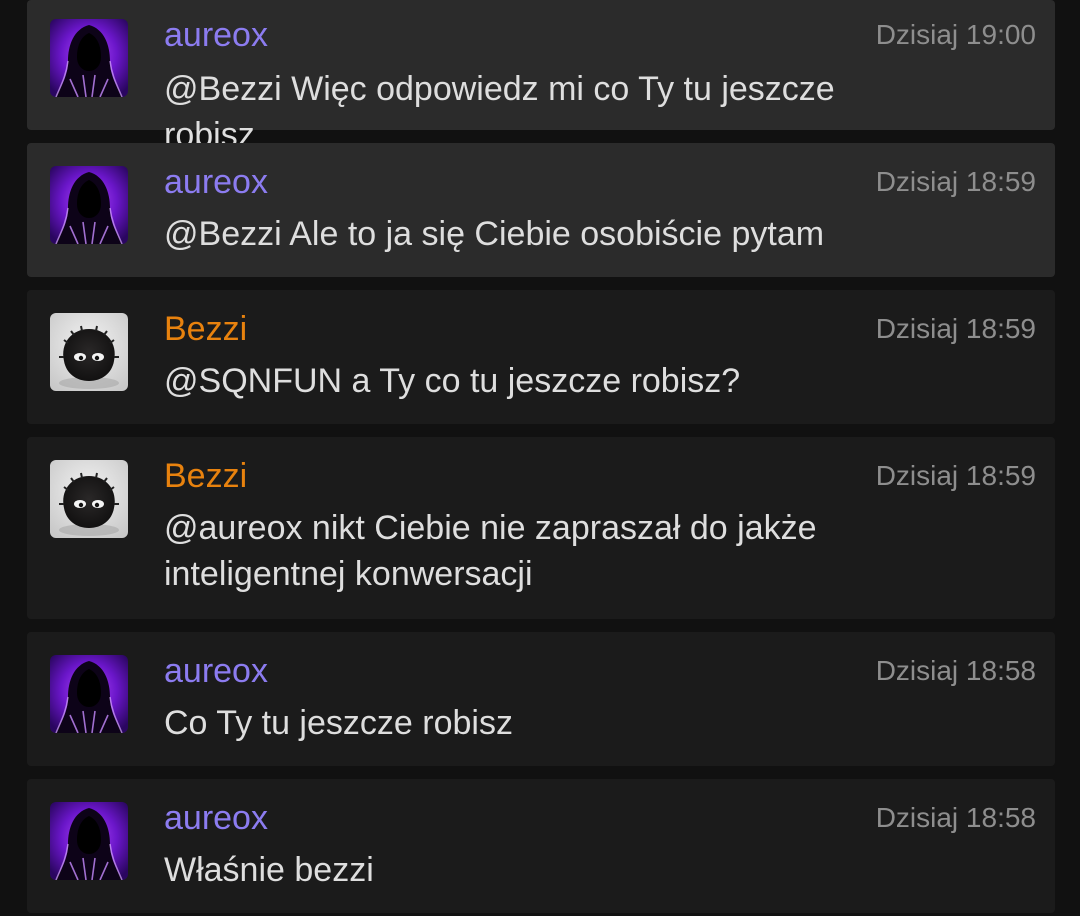  I want to click on message-text: Co Ty tu jeszcze robisz, so click(338, 723).